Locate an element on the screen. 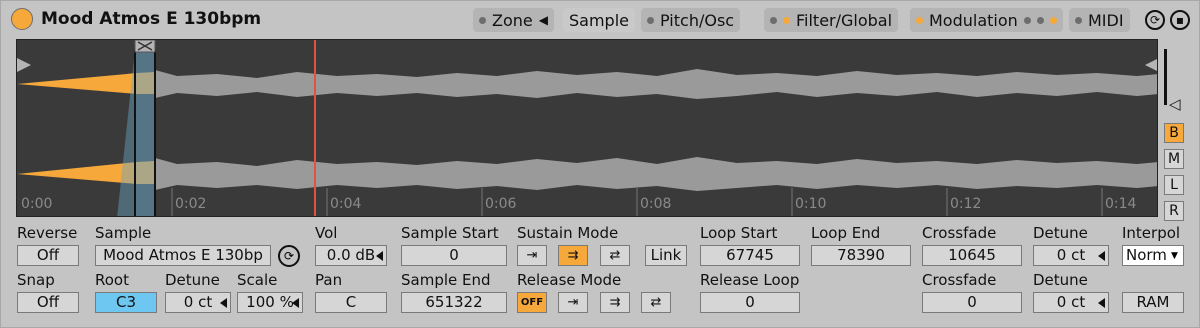 Image resolution: width=1200 pixels, height=328 pixels. sample-start-label: Sample Start is located at coordinates (450, 233).